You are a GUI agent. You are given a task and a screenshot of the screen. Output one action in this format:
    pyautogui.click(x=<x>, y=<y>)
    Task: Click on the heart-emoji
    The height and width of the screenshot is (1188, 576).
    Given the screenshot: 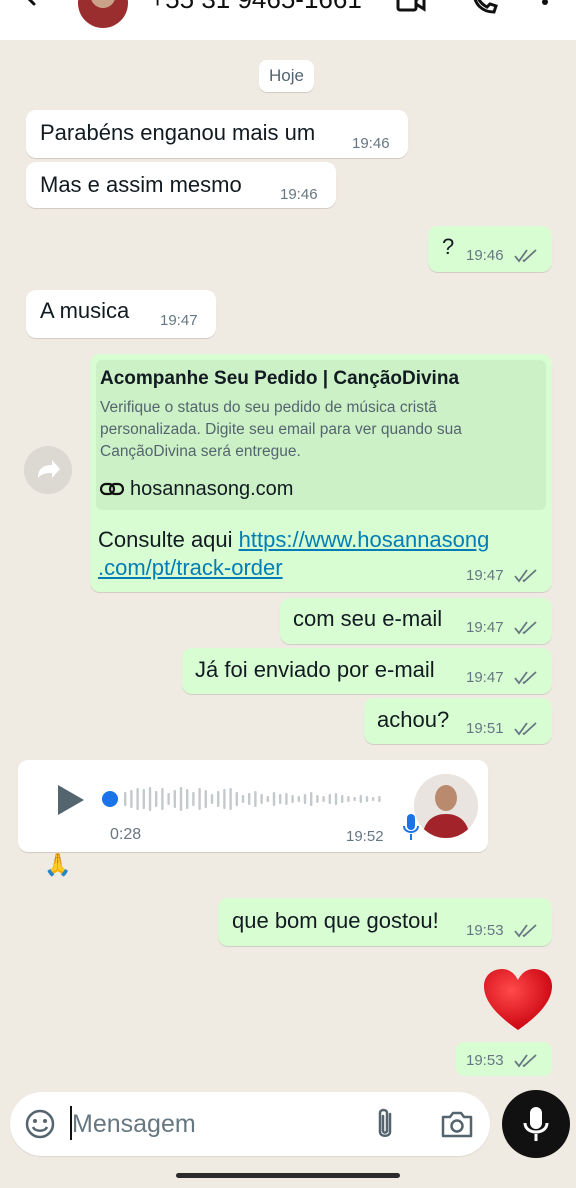 What is the action you would take?
    pyautogui.click(x=518, y=1000)
    